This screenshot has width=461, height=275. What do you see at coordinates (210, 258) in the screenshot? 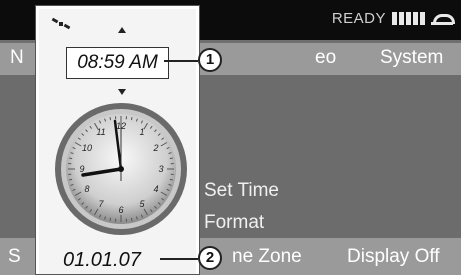
I see `callout-2: 2` at bounding box center [210, 258].